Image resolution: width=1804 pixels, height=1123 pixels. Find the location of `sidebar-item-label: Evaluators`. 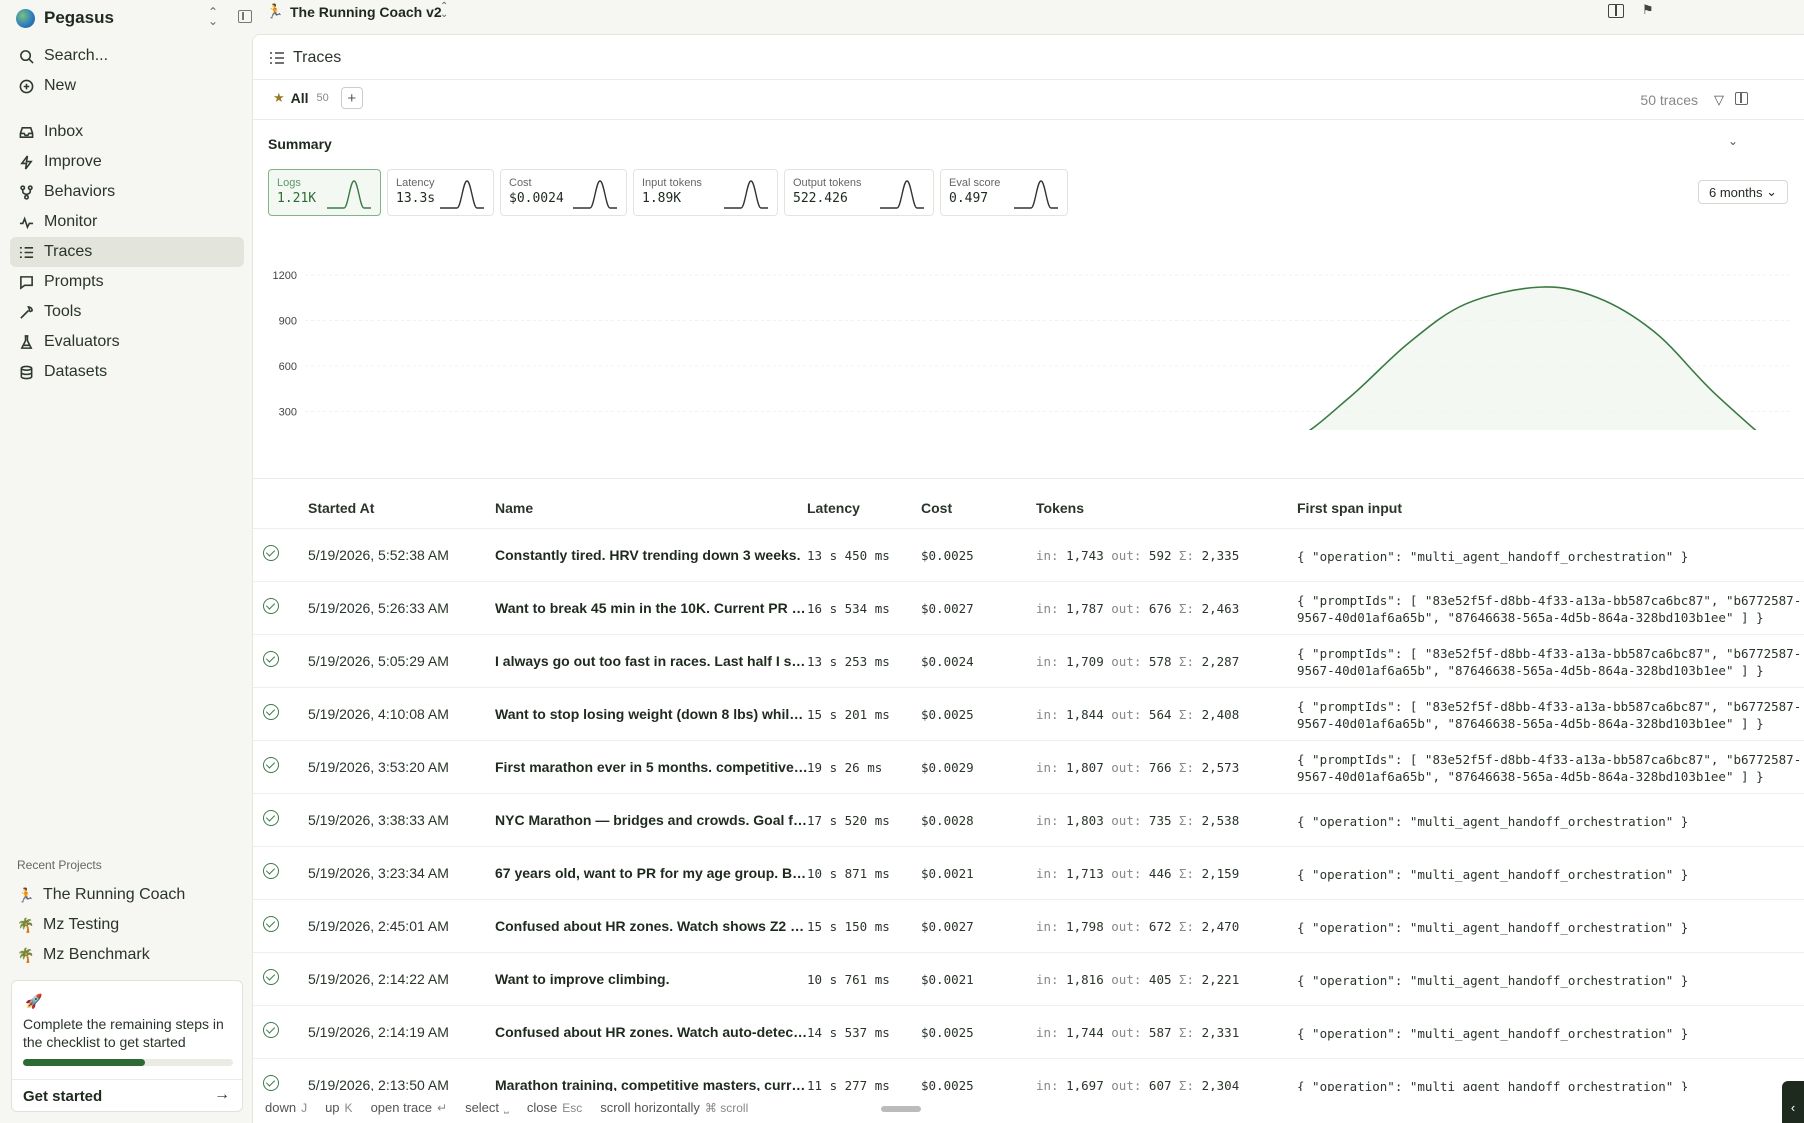

sidebar-item-label: Evaluators is located at coordinates (82, 341).